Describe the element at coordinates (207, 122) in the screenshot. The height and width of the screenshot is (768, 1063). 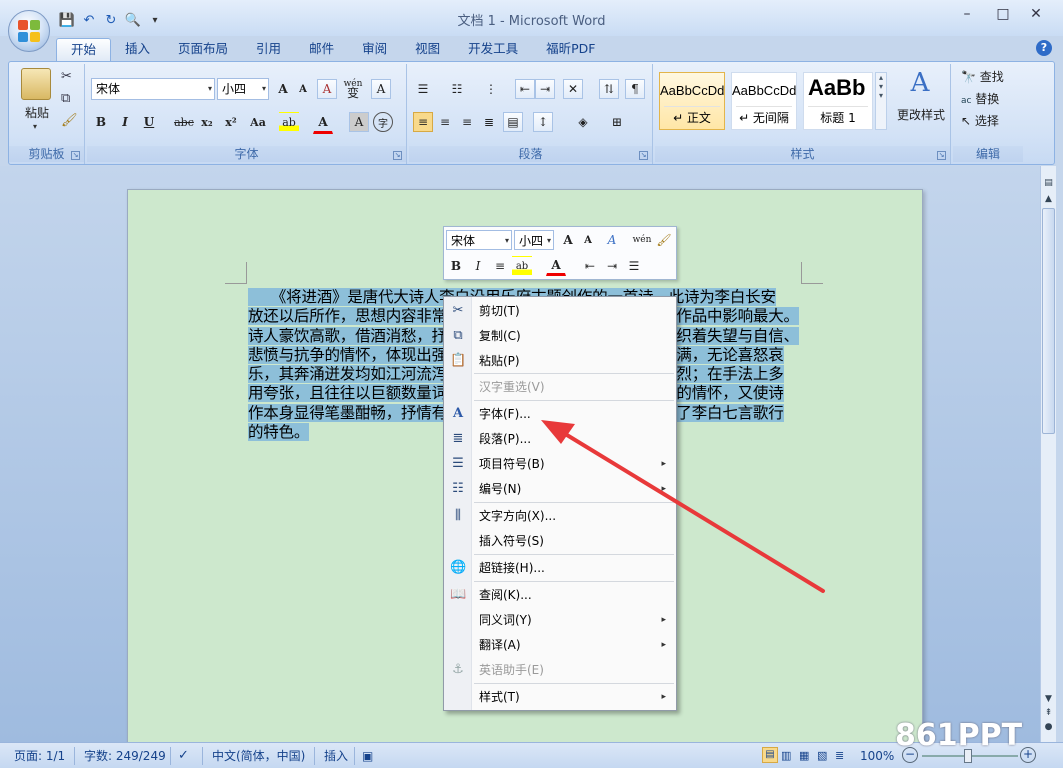
I see `subscript-button: x₂` at that location.